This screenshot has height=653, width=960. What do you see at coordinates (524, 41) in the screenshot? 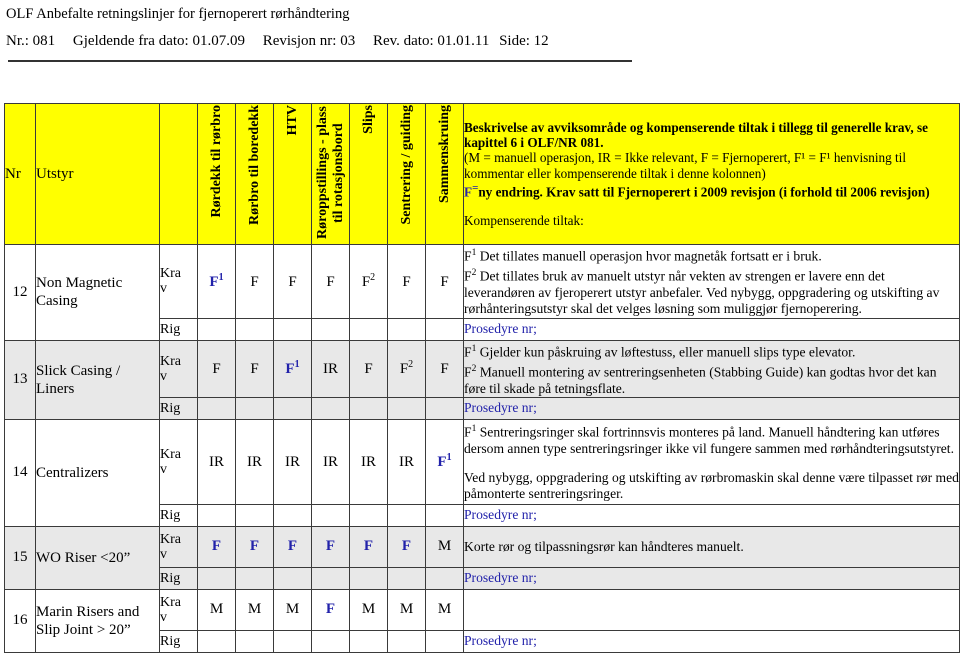
I see `doc-page: Side: 12` at bounding box center [524, 41].